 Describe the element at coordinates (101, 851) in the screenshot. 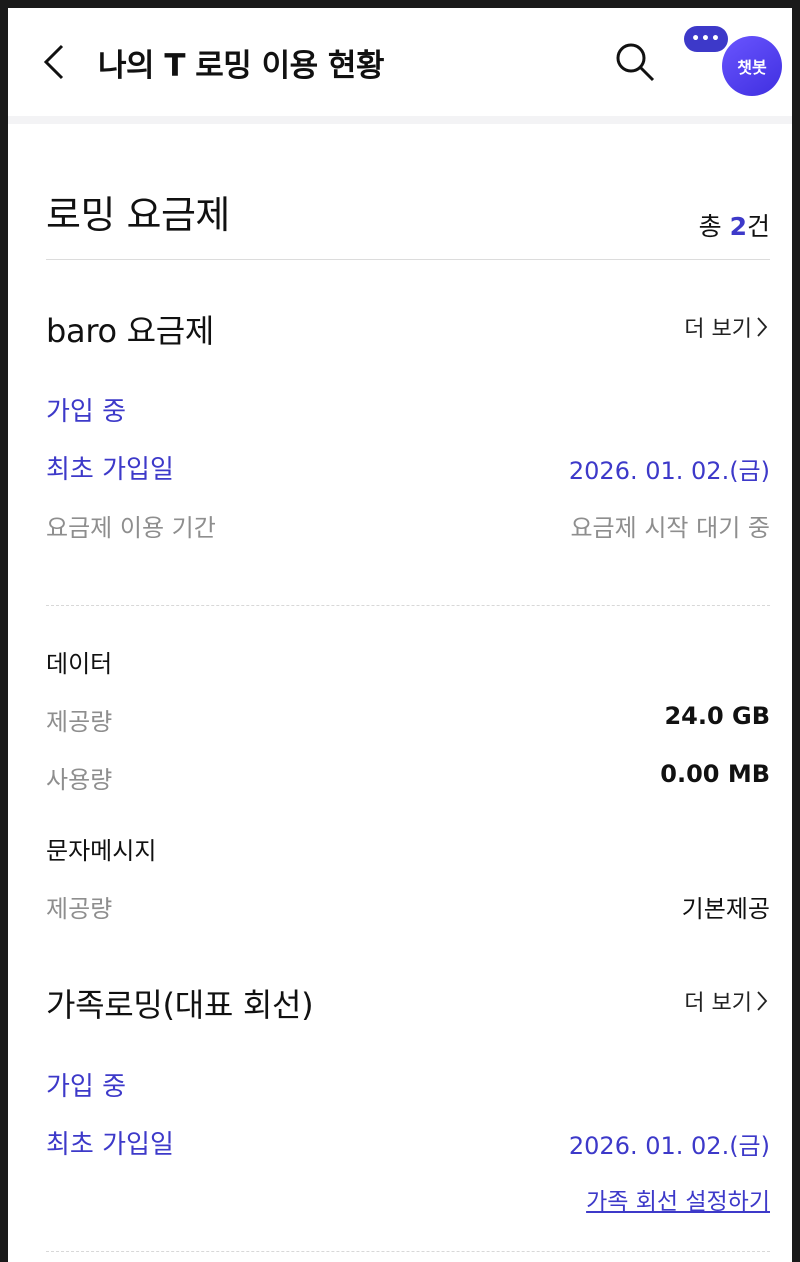

I see `sms-heading: 문자메시지` at that location.